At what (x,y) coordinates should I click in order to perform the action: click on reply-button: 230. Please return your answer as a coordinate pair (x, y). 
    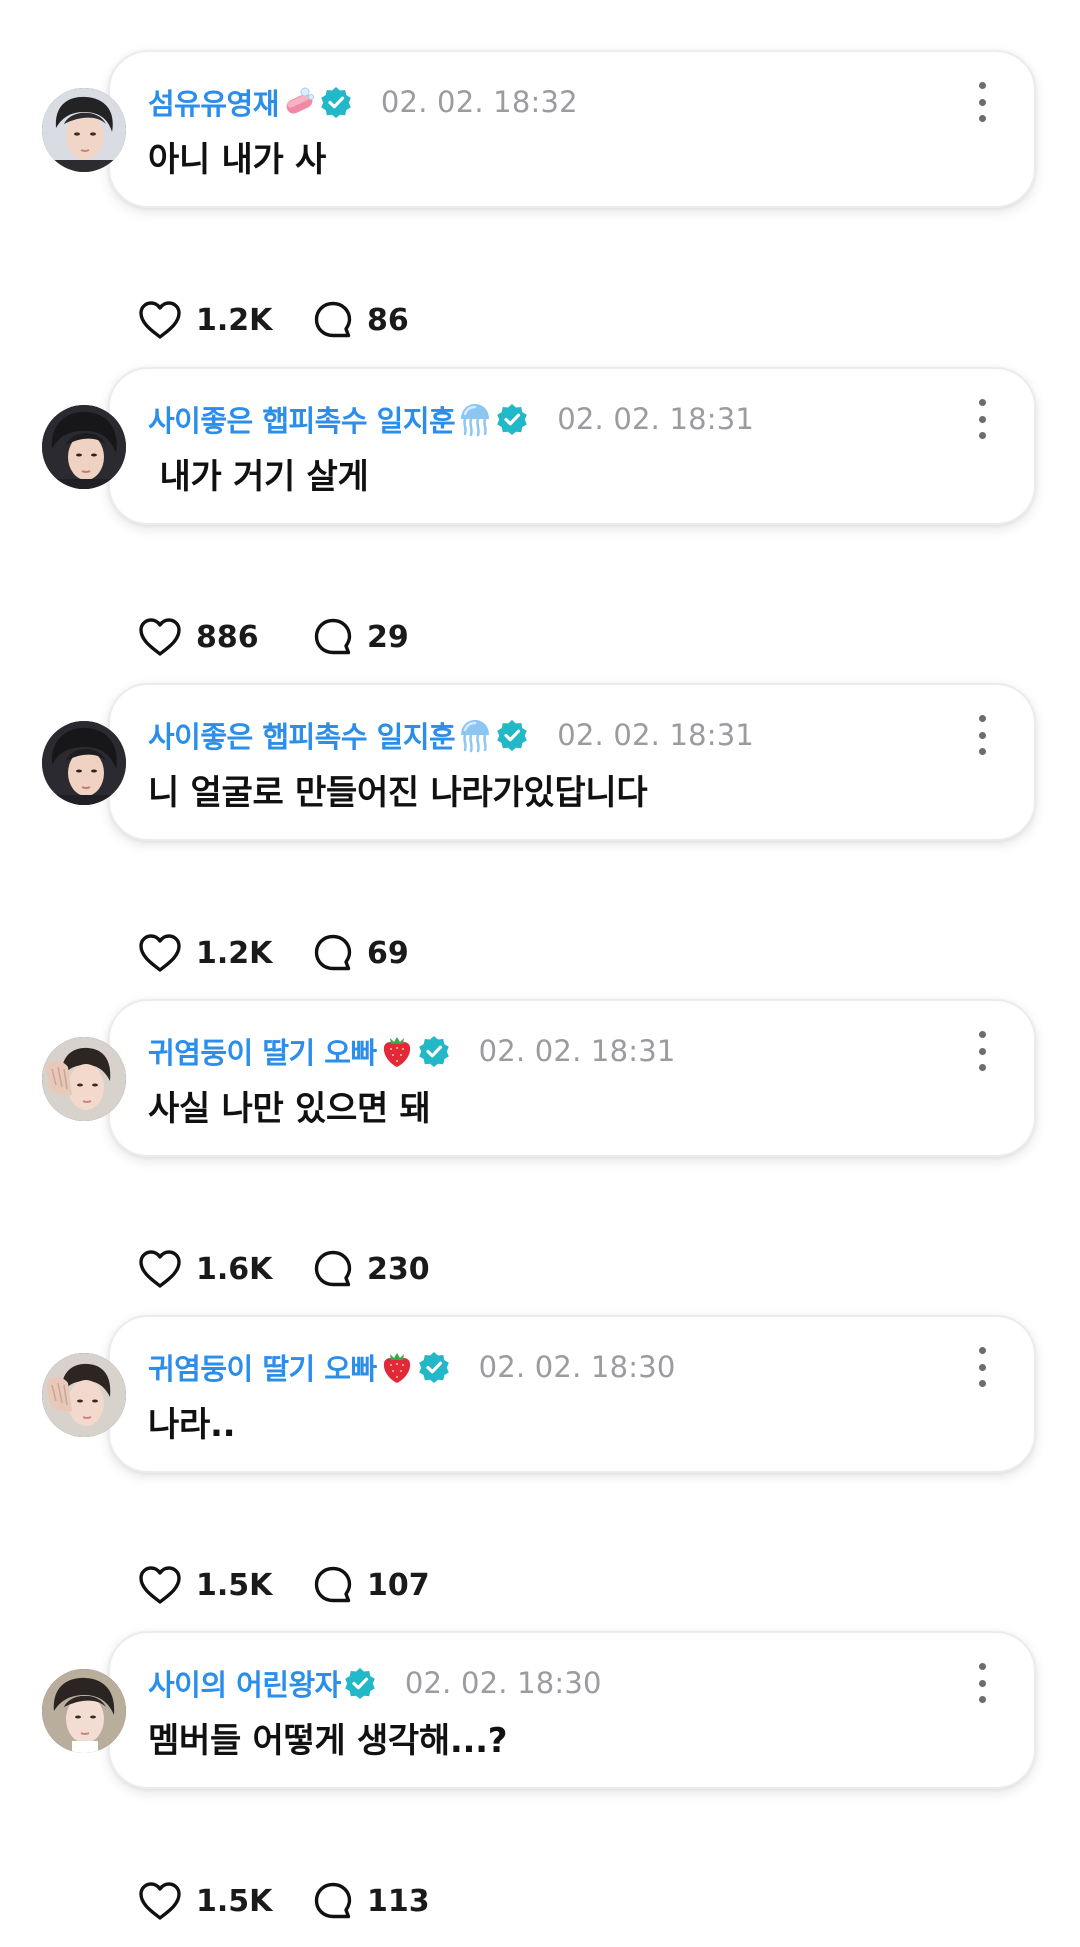
    Looking at the image, I should click on (371, 1269).